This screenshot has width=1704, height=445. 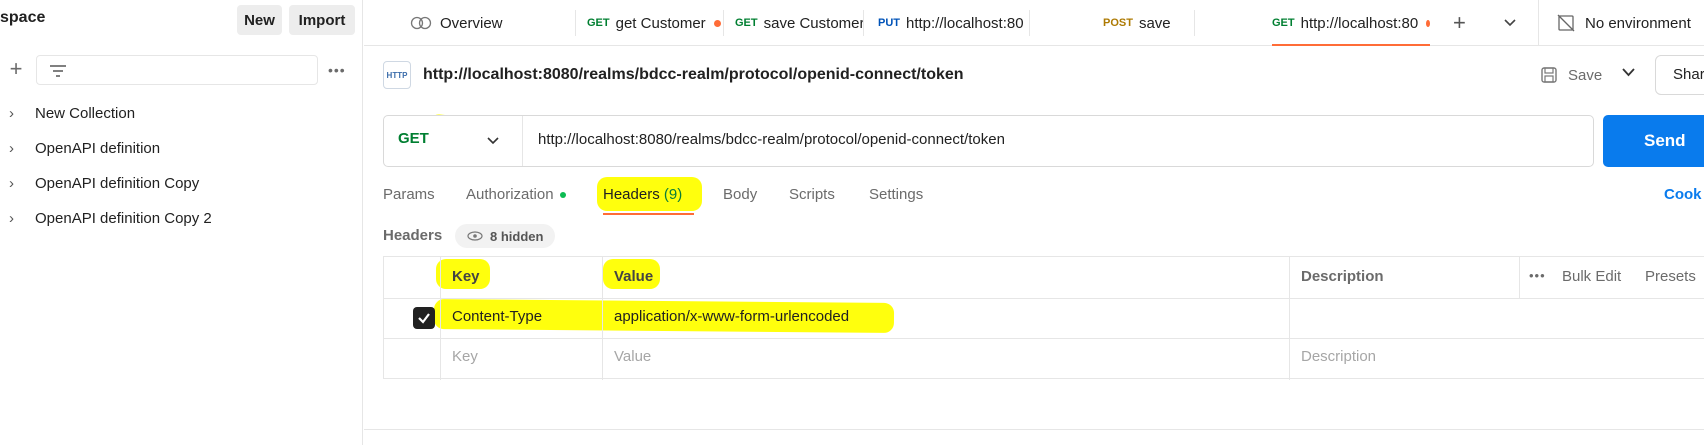 I want to click on collection-label: New Collection, so click(x=85, y=113).